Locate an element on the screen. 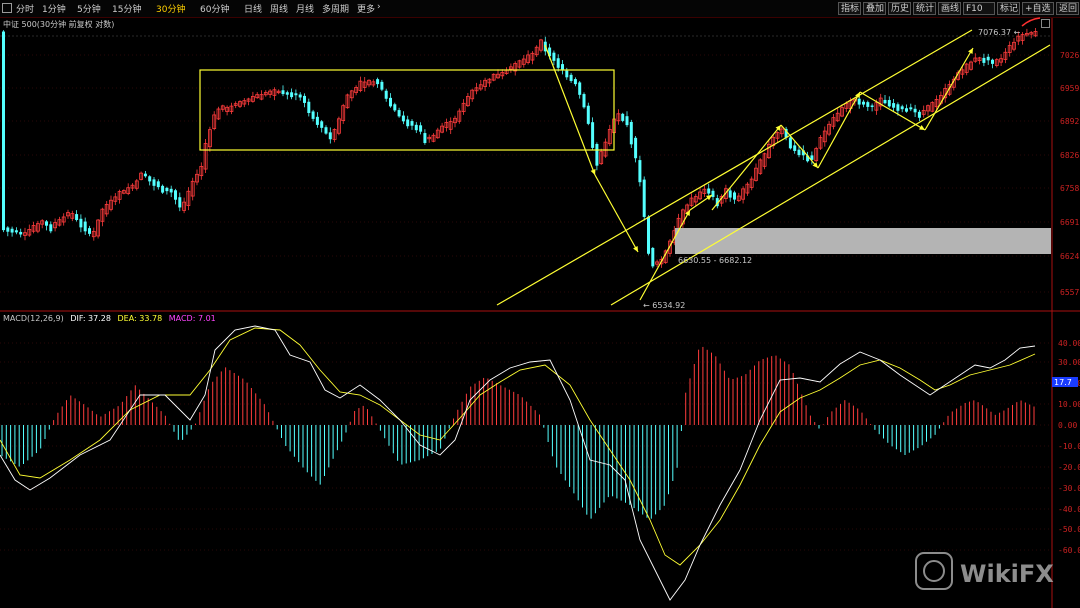  price-axis-label: 6624 is located at coordinates (1069, 256).